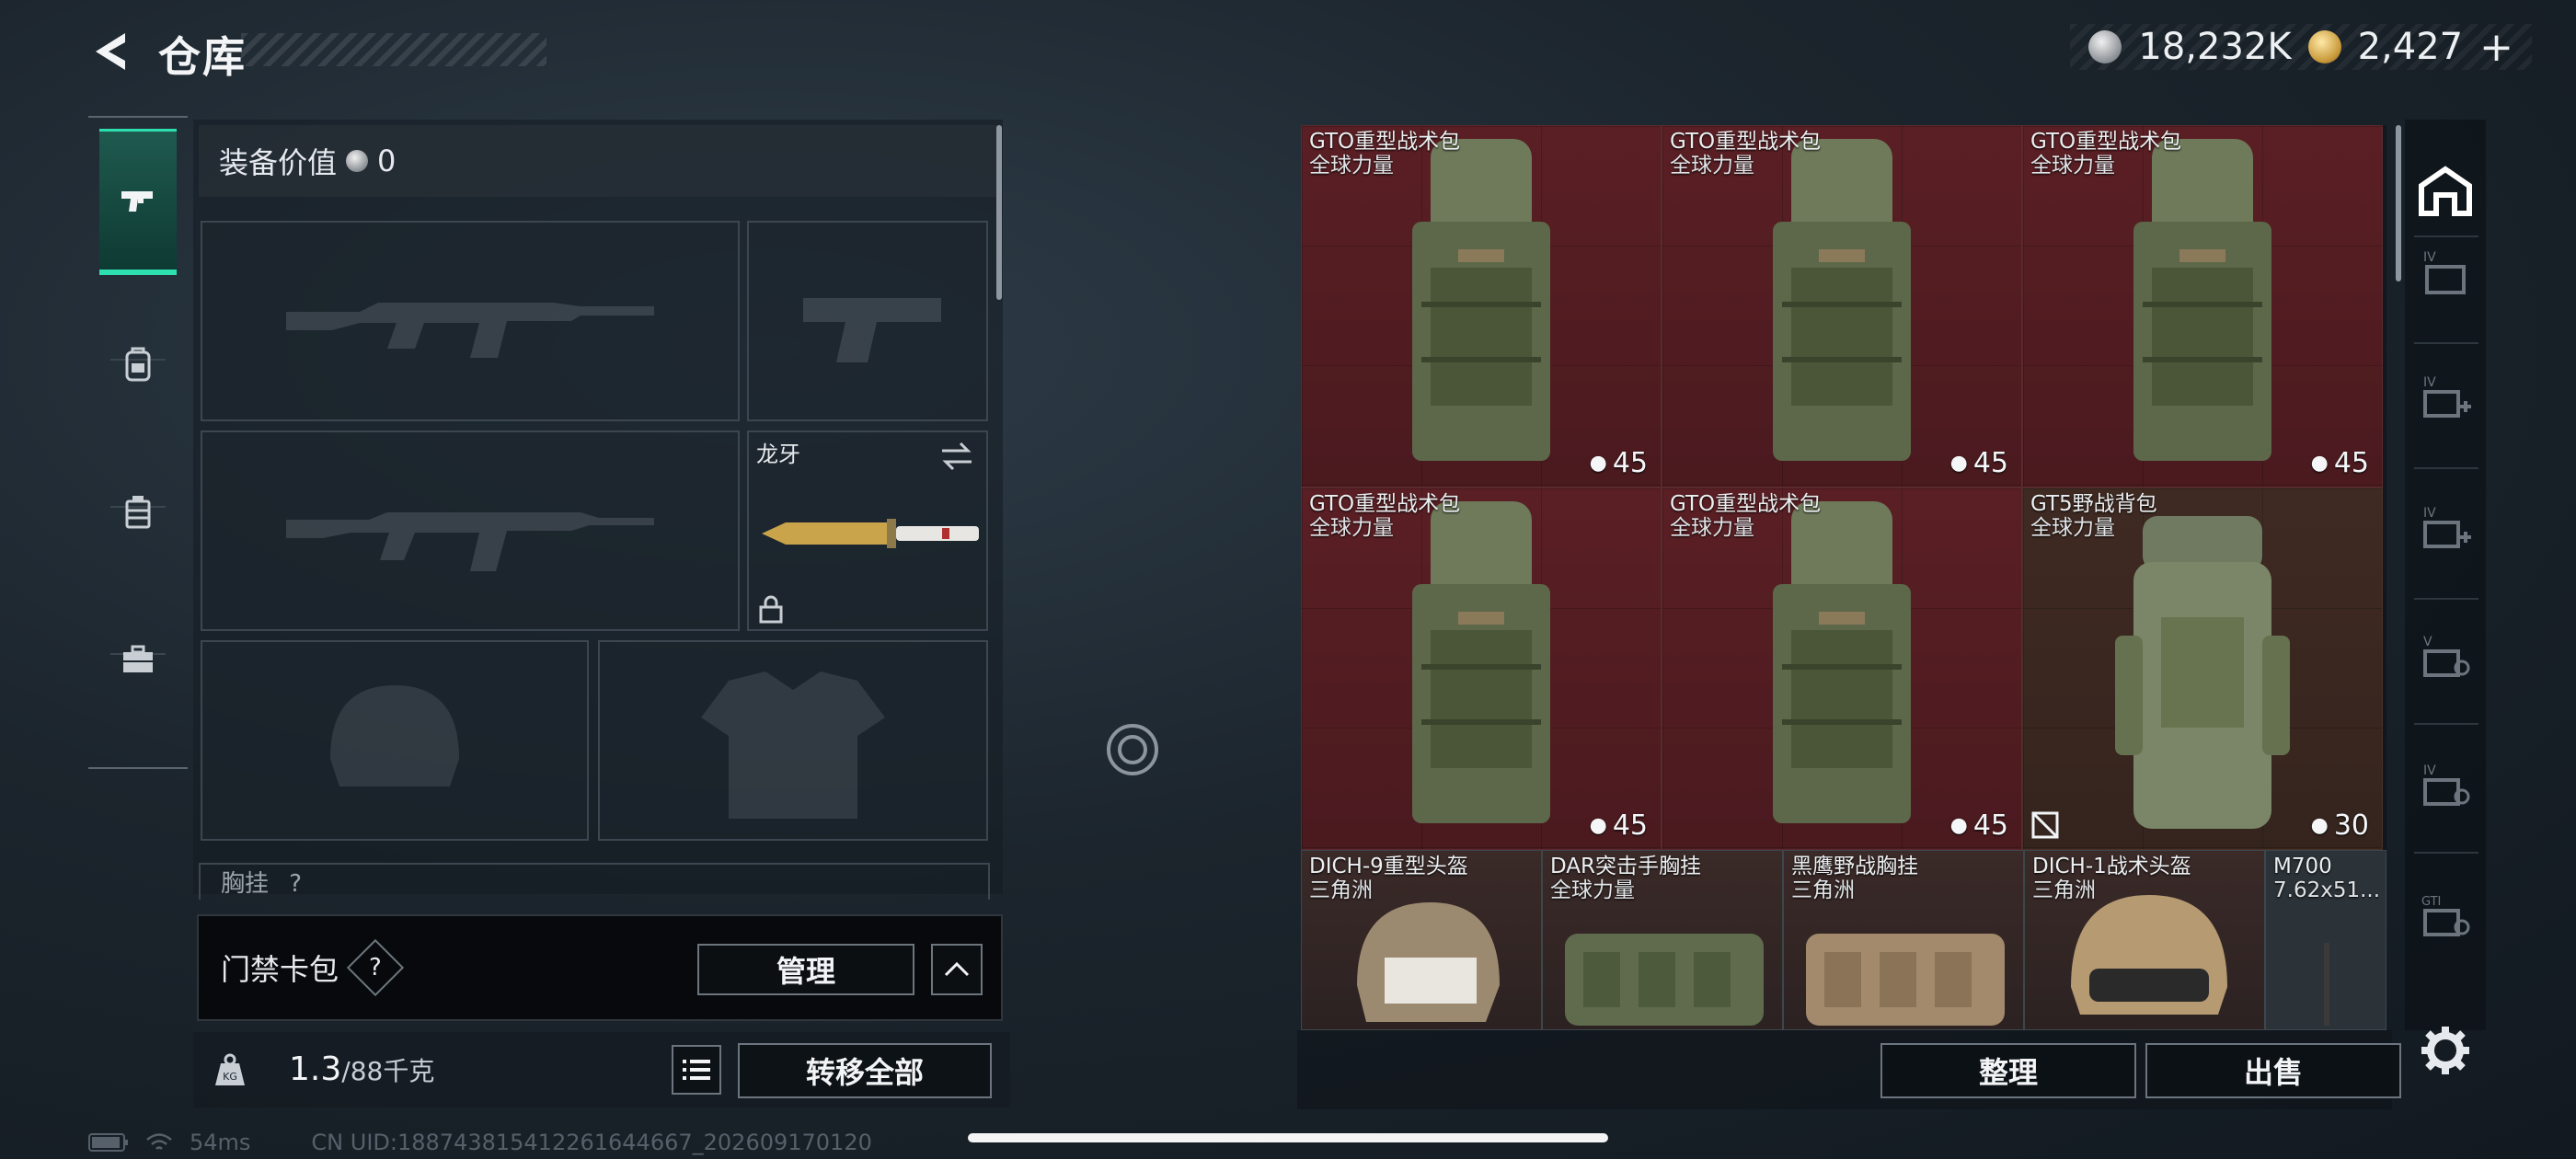 Image resolution: width=2576 pixels, height=1159 pixels. Describe the element at coordinates (2445, 191) in the screenshot. I see `tab-storage-main` at that location.